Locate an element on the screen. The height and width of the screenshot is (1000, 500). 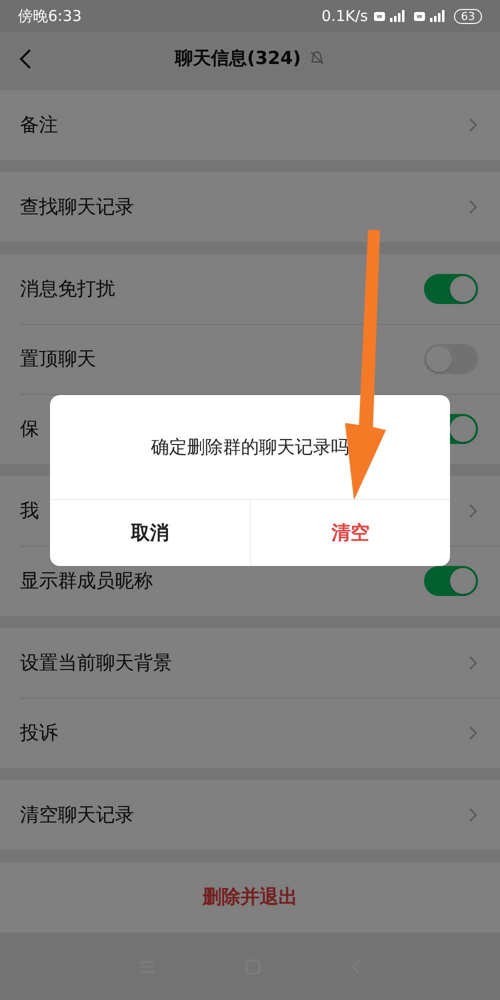
dialog-message: 确定删除群的聊天记录吗 is located at coordinates (250, 448).